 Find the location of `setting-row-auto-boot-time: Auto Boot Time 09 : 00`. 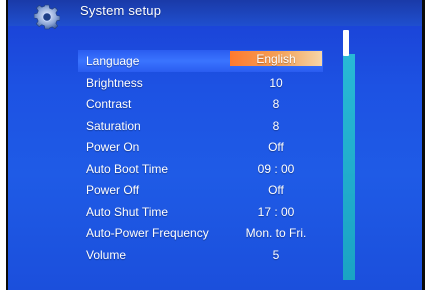

setting-row-auto-boot-time: Auto Boot Time 09 : 00 is located at coordinates (200, 169).